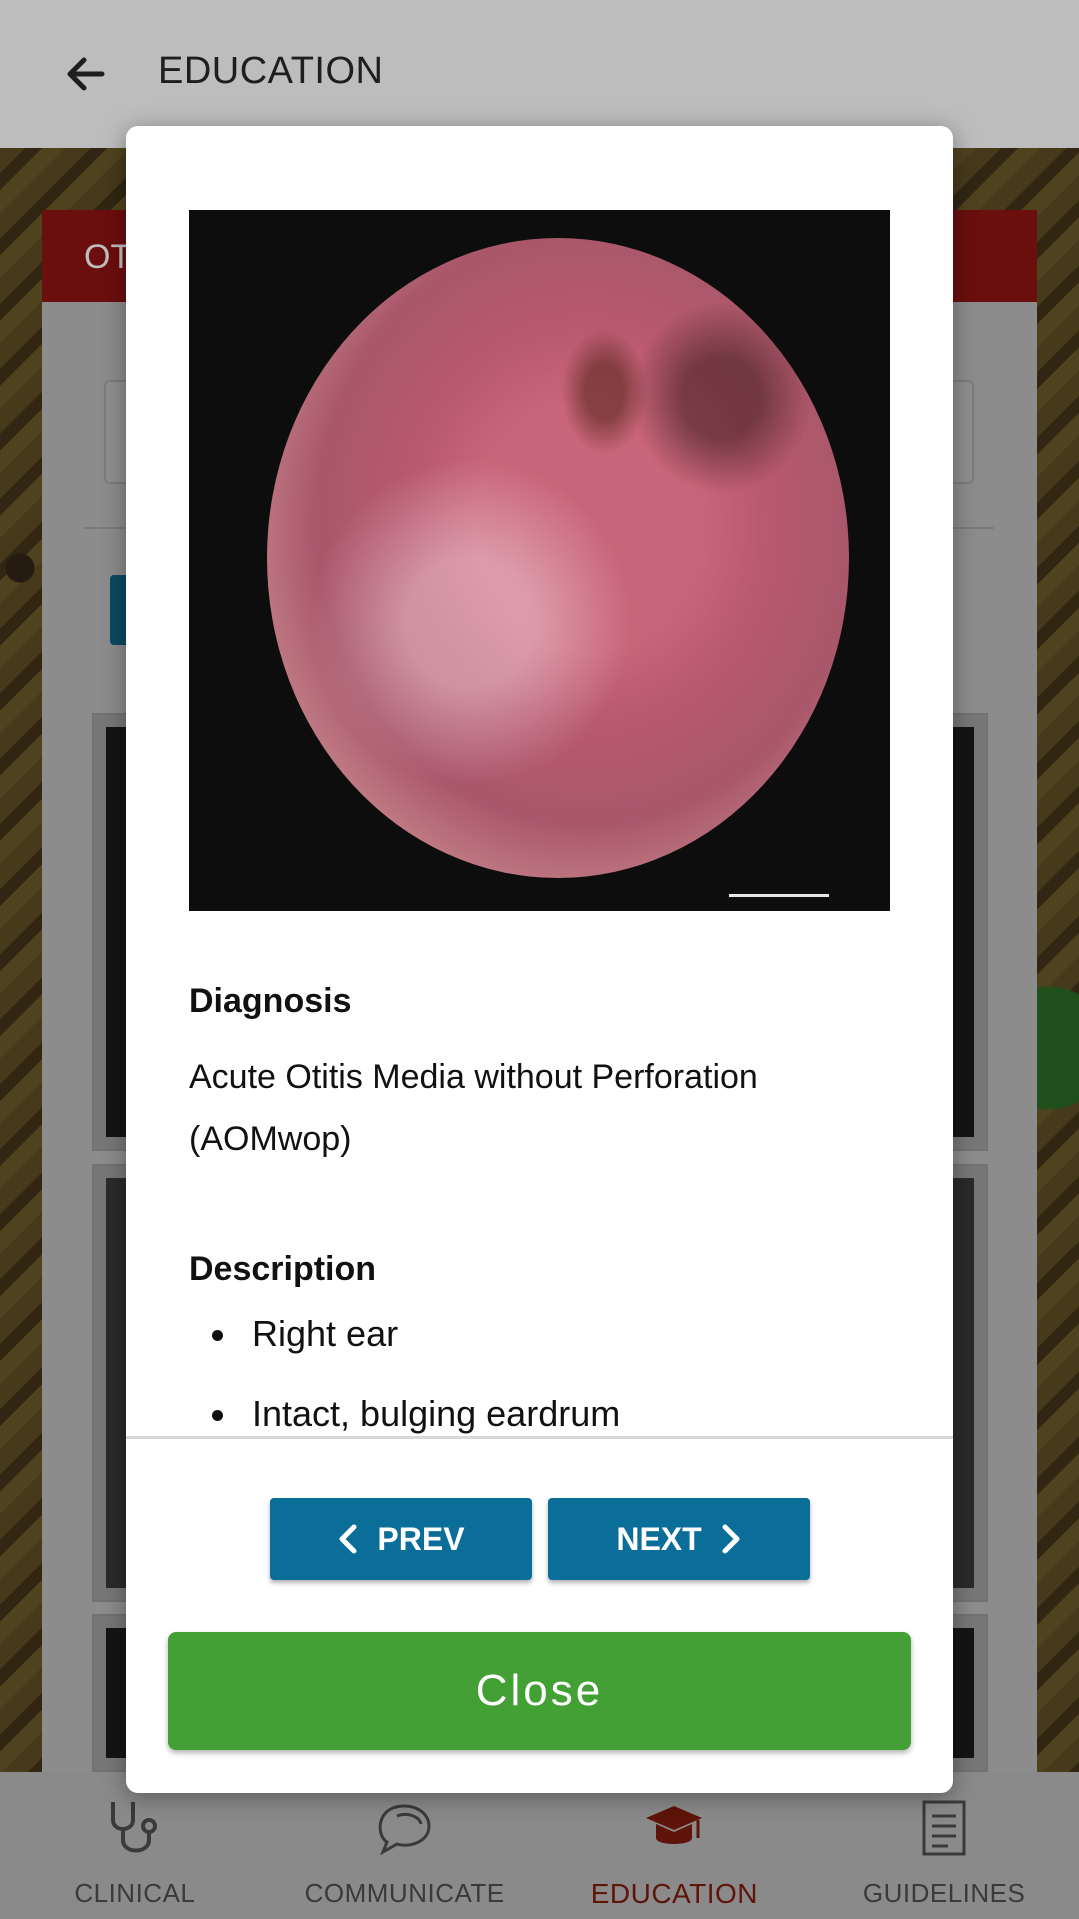  Describe the element at coordinates (421, 1538) in the screenshot. I see `prev-label: PREV` at that location.